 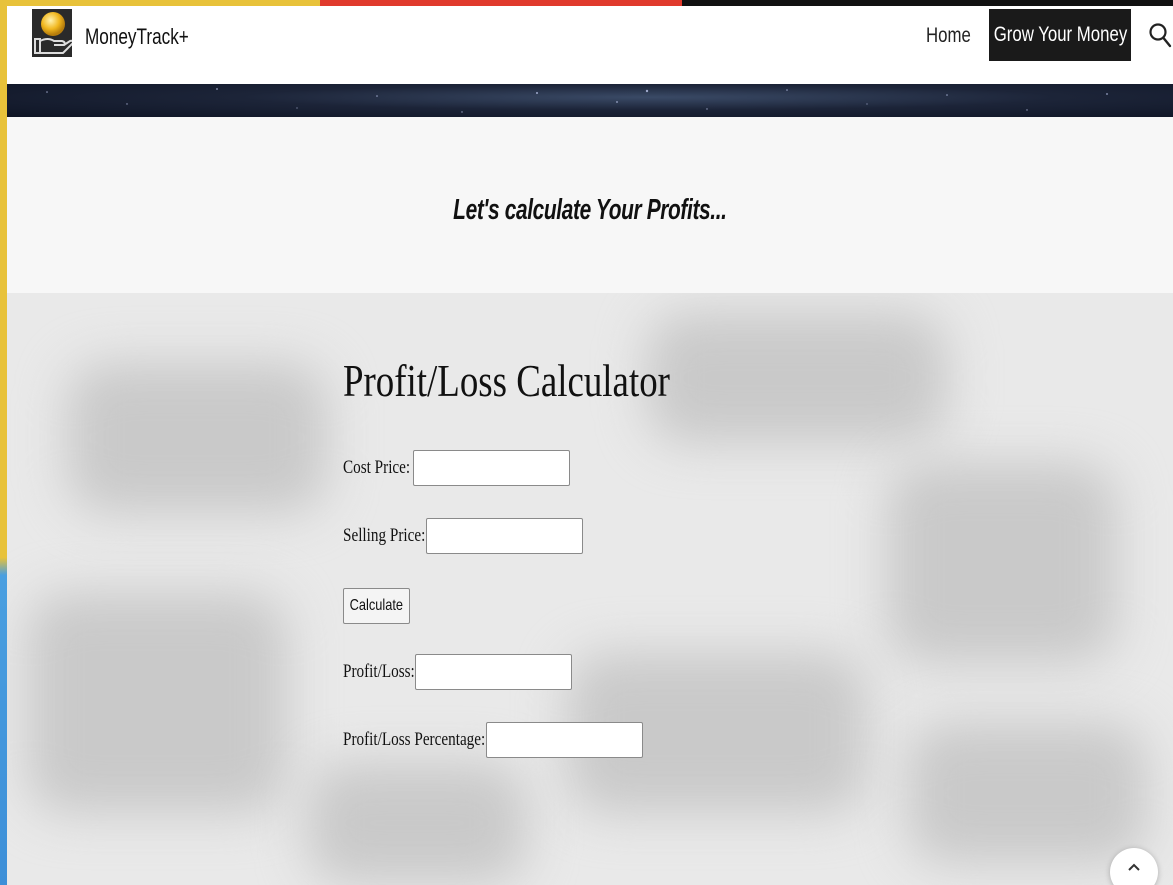 I want to click on profit-loss-percentage-label: Profit/Loss Percentage:, so click(x=414, y=739).